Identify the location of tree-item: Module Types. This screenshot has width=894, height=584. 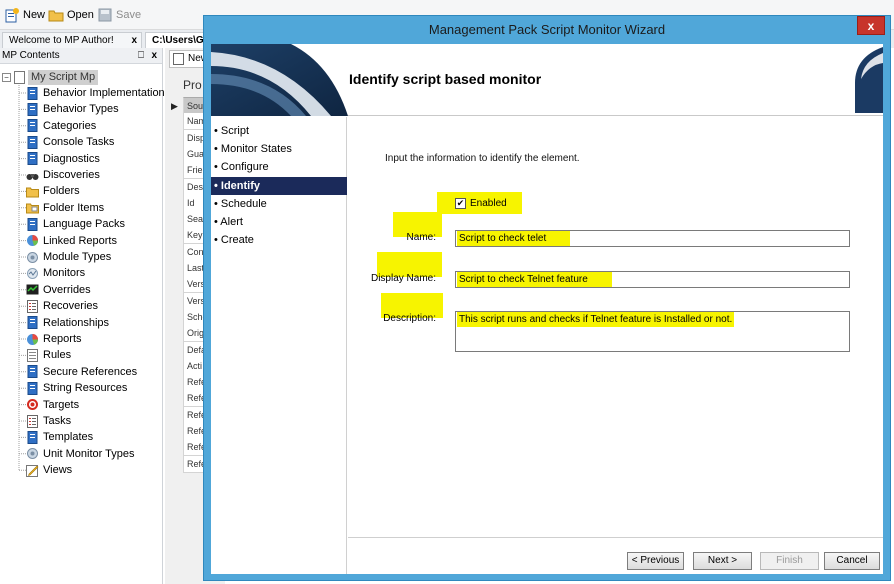
(68, 257).